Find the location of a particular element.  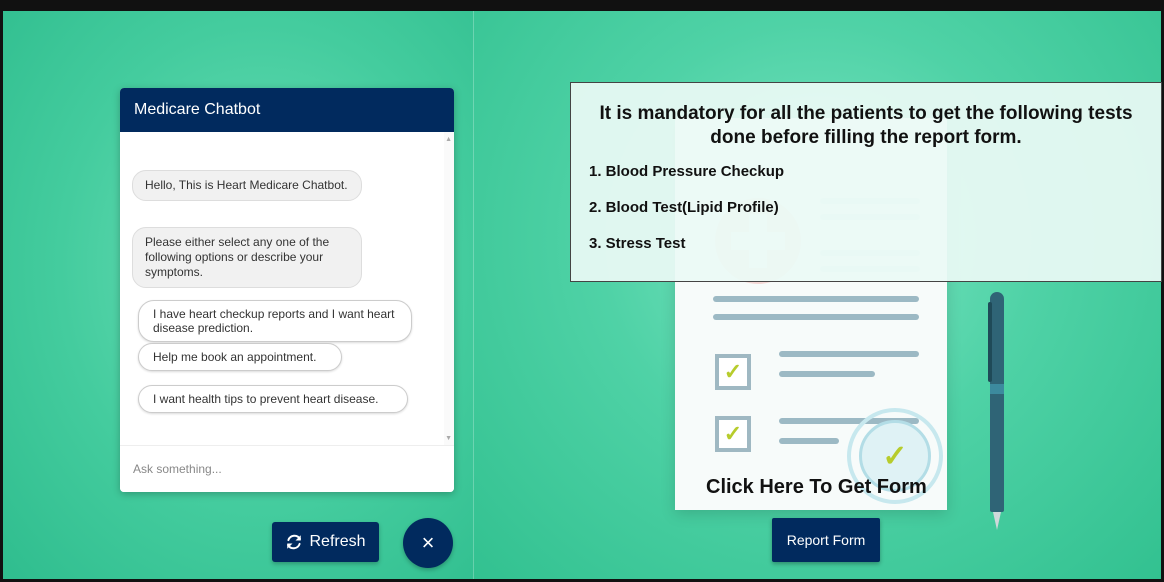

scroll-up-arrow-icon: ▲ is located at coordinates (448, 139).